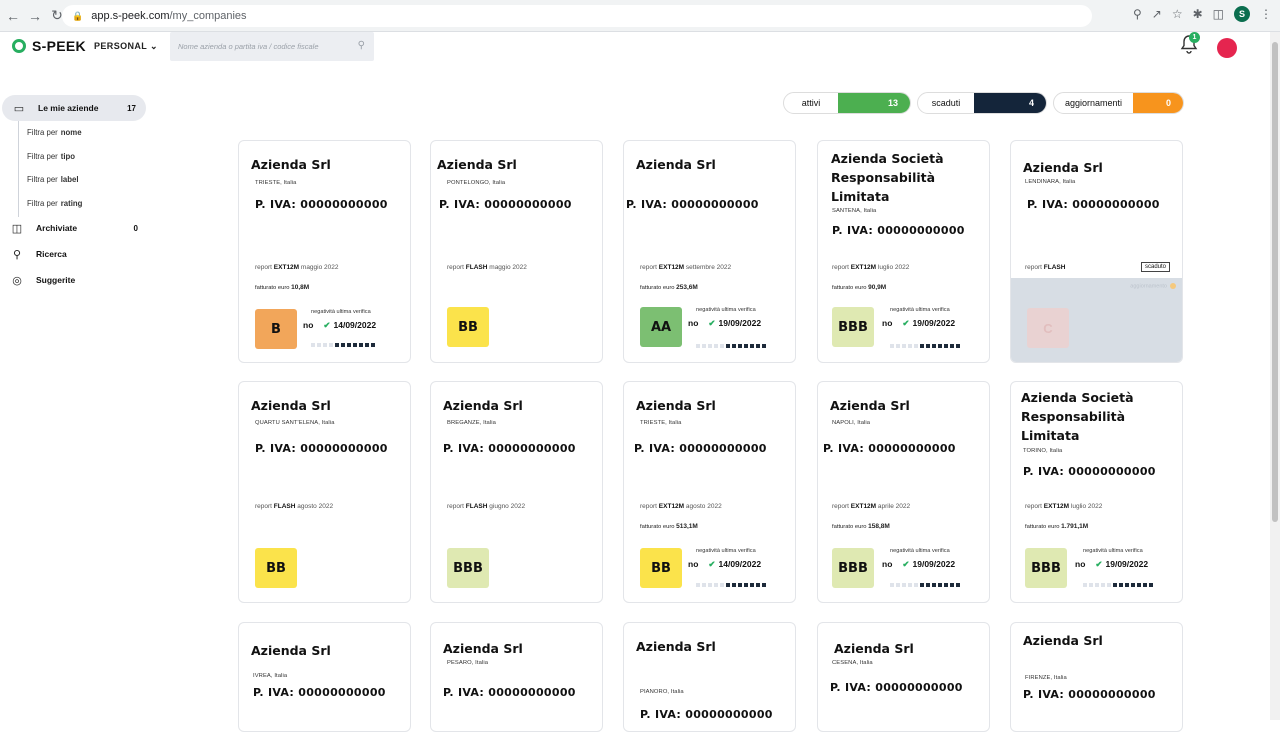 The image size is (1280, 732). I want to click on extensions-icon: ✱, so click(1198, 14).